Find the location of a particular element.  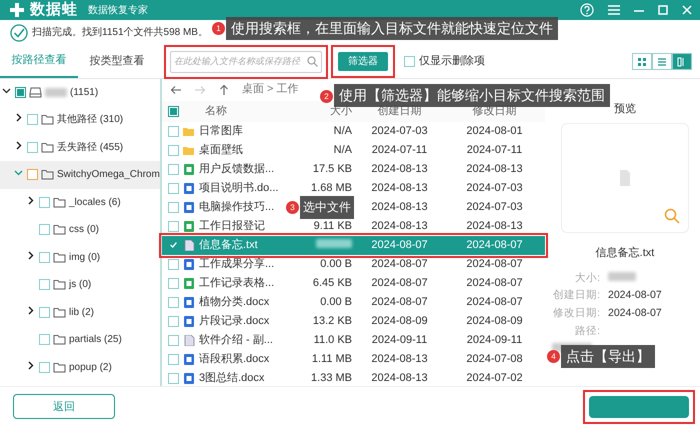

up-arrow-icon is located at coordinates (224, 90).